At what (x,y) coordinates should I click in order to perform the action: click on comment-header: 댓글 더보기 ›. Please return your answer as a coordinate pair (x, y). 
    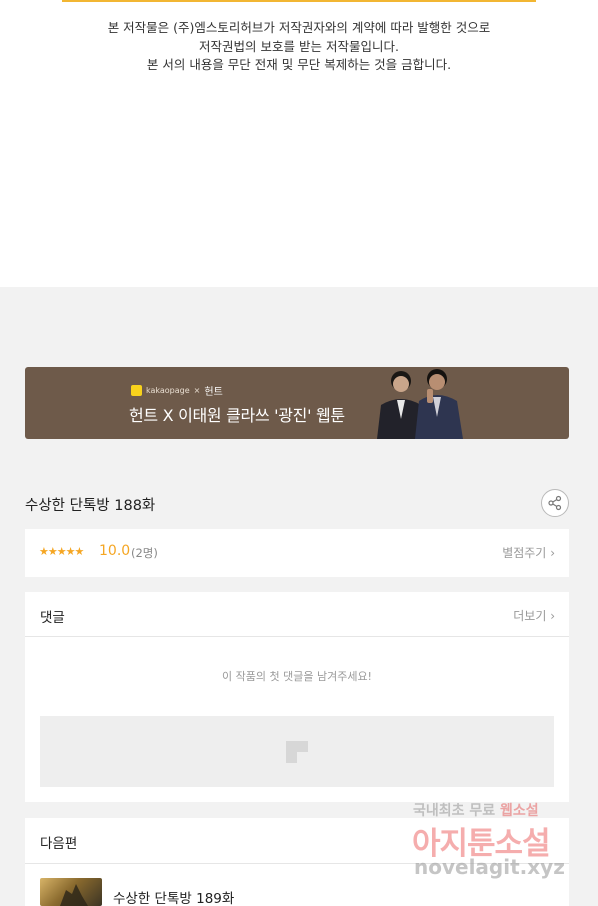
    Looking at the image, I should click on (297, 614).